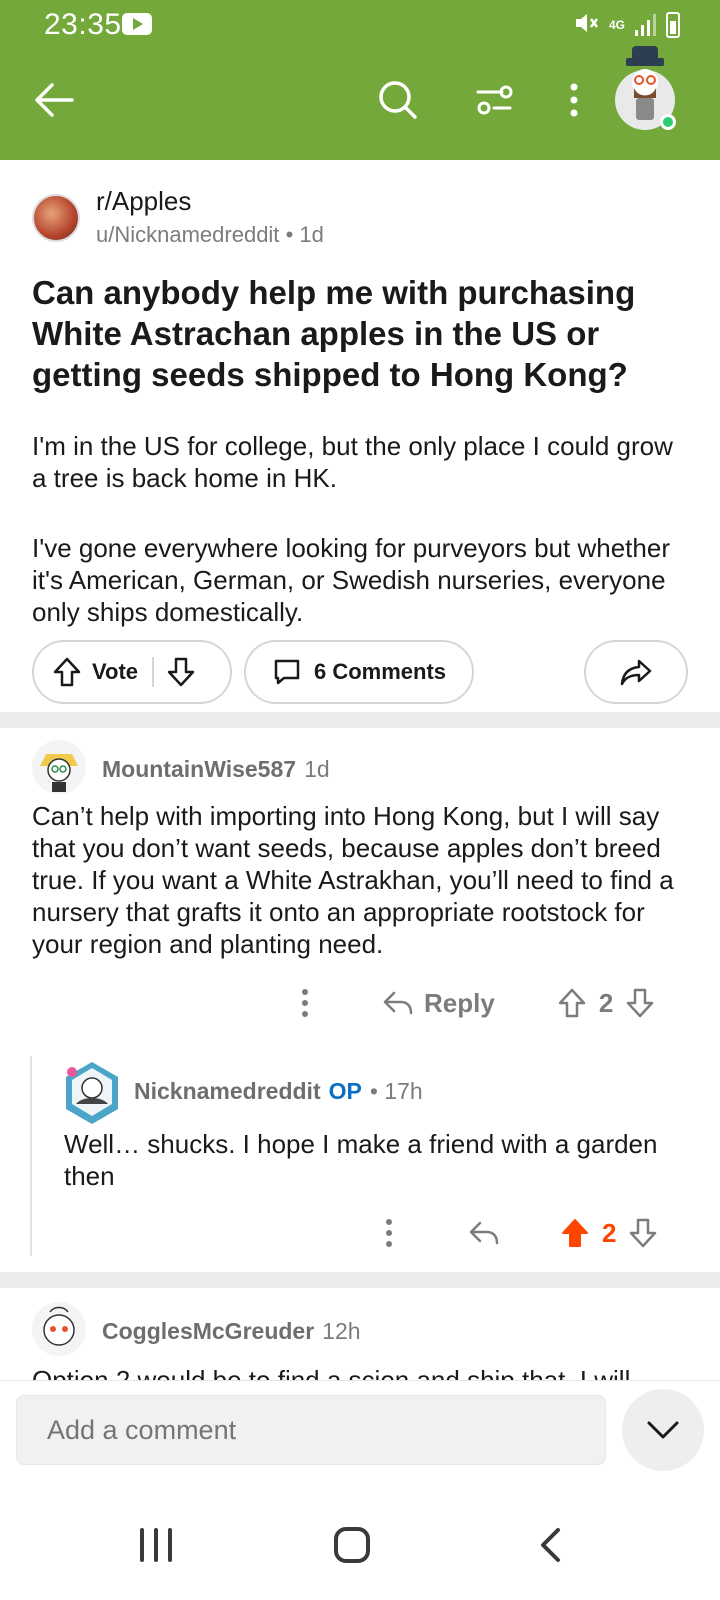  I want to click on search-icon, so click(398, 100).